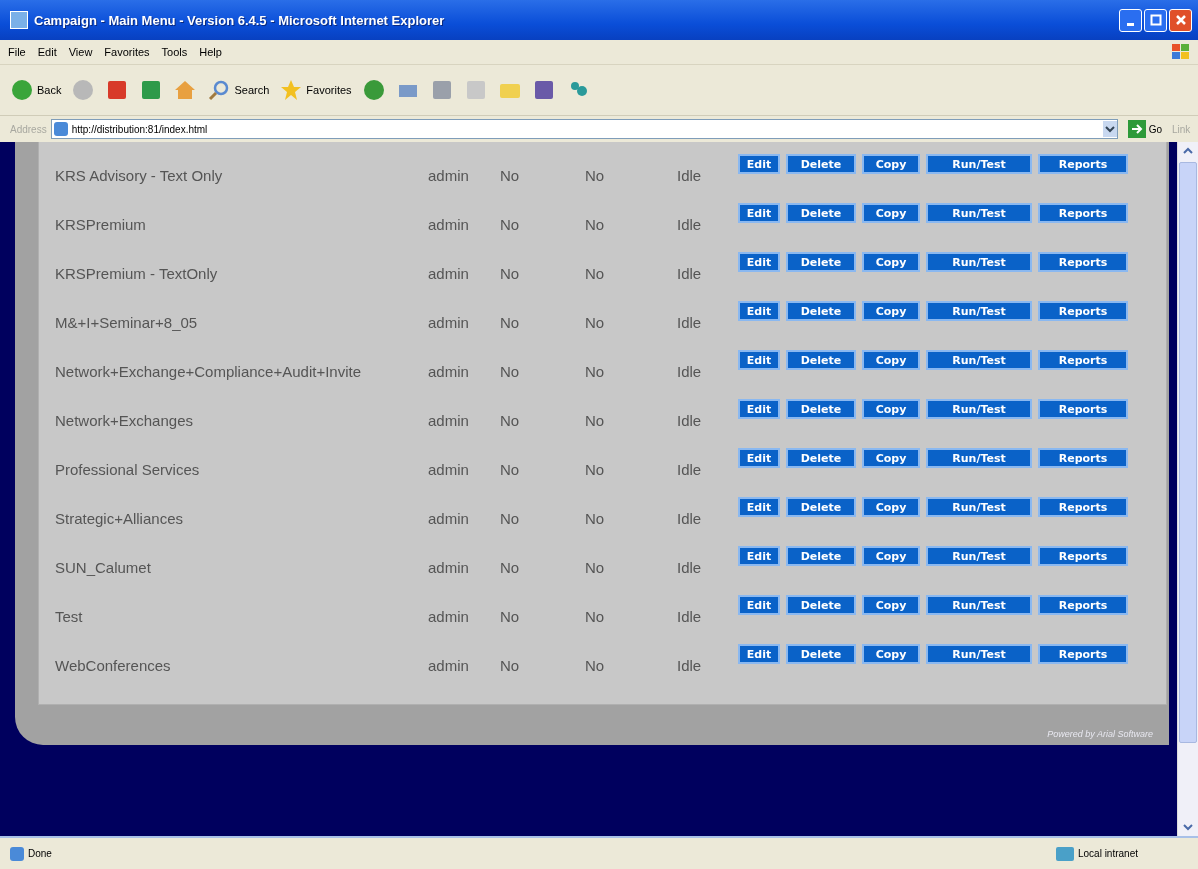 This screenshot has height=869, width=1198. I want to click on menu-item: View, so click(80, 52).